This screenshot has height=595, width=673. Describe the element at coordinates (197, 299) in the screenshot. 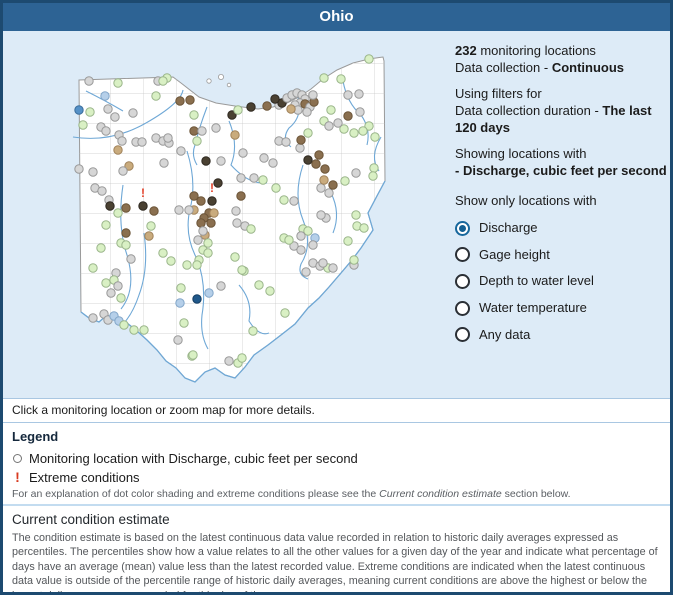

I see `monitoring-dot-extremely-above` at that location.